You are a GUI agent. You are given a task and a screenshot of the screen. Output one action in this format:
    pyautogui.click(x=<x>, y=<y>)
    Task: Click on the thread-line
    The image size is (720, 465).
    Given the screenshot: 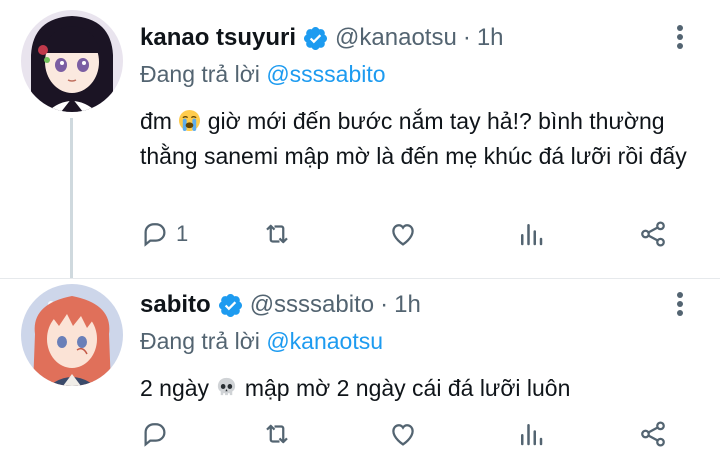 What is the action you would take?
    pyautogui.click(x=71, y=198)
    